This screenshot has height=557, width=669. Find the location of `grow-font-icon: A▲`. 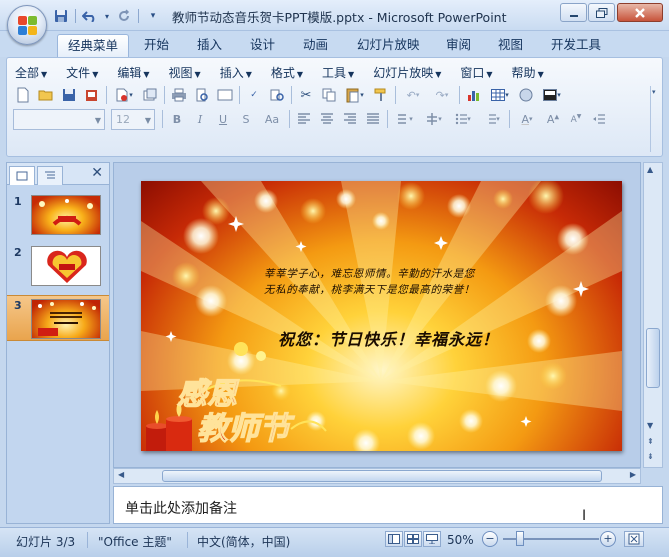

grow-font-icon: A▲ is located at coordinates (553, 119).